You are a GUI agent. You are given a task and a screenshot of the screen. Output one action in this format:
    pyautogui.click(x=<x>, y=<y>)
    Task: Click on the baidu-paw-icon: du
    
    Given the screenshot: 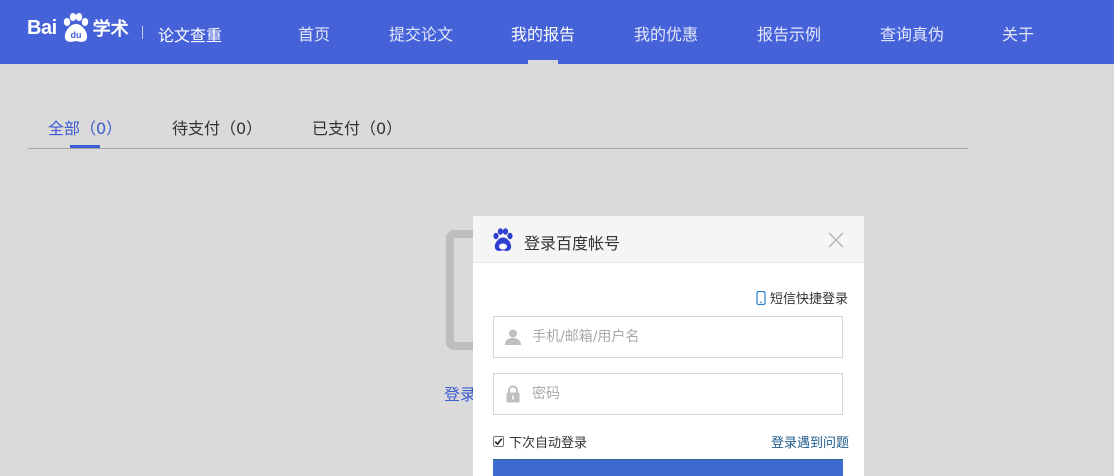 What is the action you would take?
    pyautogui.click(x=75, y=27)
    